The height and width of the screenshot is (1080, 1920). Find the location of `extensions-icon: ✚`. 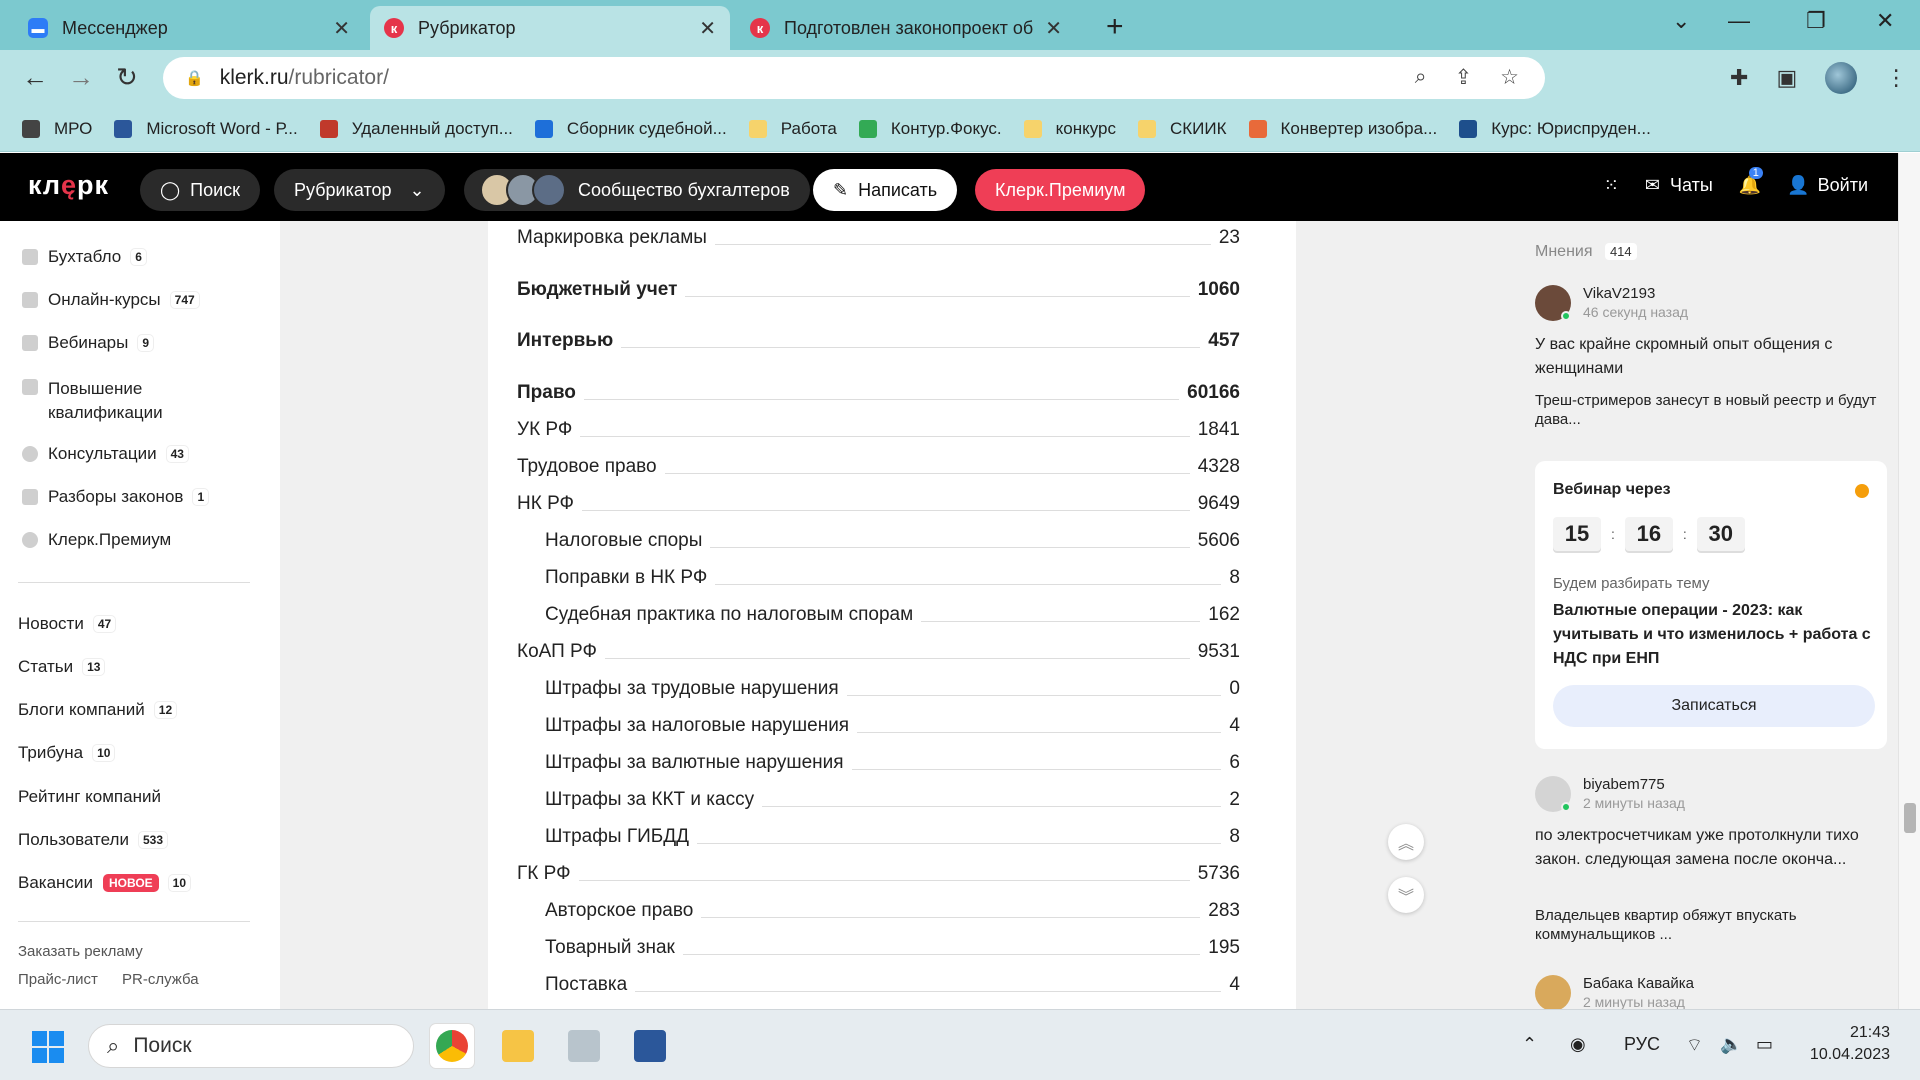

extensions-icon: ✚ is located at coordinates (1739, 78).